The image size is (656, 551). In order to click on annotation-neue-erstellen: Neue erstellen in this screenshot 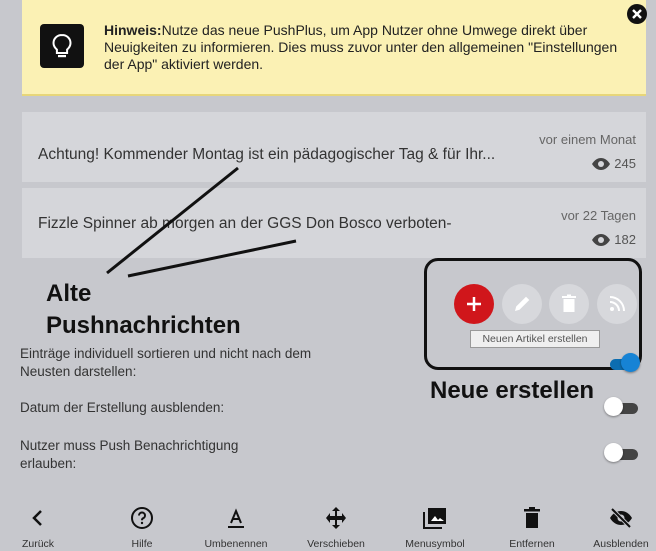, I will do `click(512, 390)`.